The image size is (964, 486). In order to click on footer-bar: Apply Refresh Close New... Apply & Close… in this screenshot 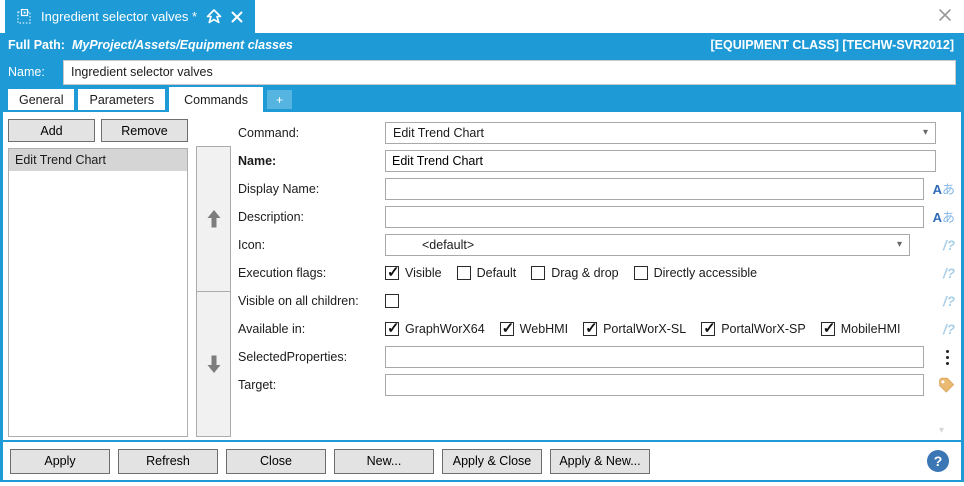, I will do `click(482, 461)`.